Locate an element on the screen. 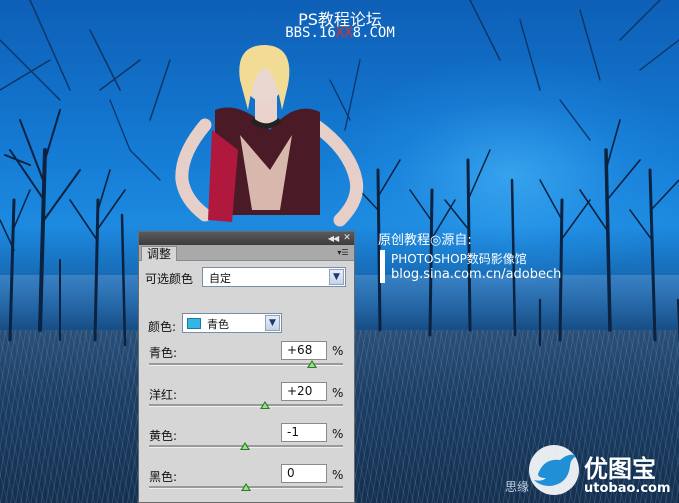 This screenshot has width=679, height=503. utobao-bird-logo-icon is located at coordinates (554, 470).